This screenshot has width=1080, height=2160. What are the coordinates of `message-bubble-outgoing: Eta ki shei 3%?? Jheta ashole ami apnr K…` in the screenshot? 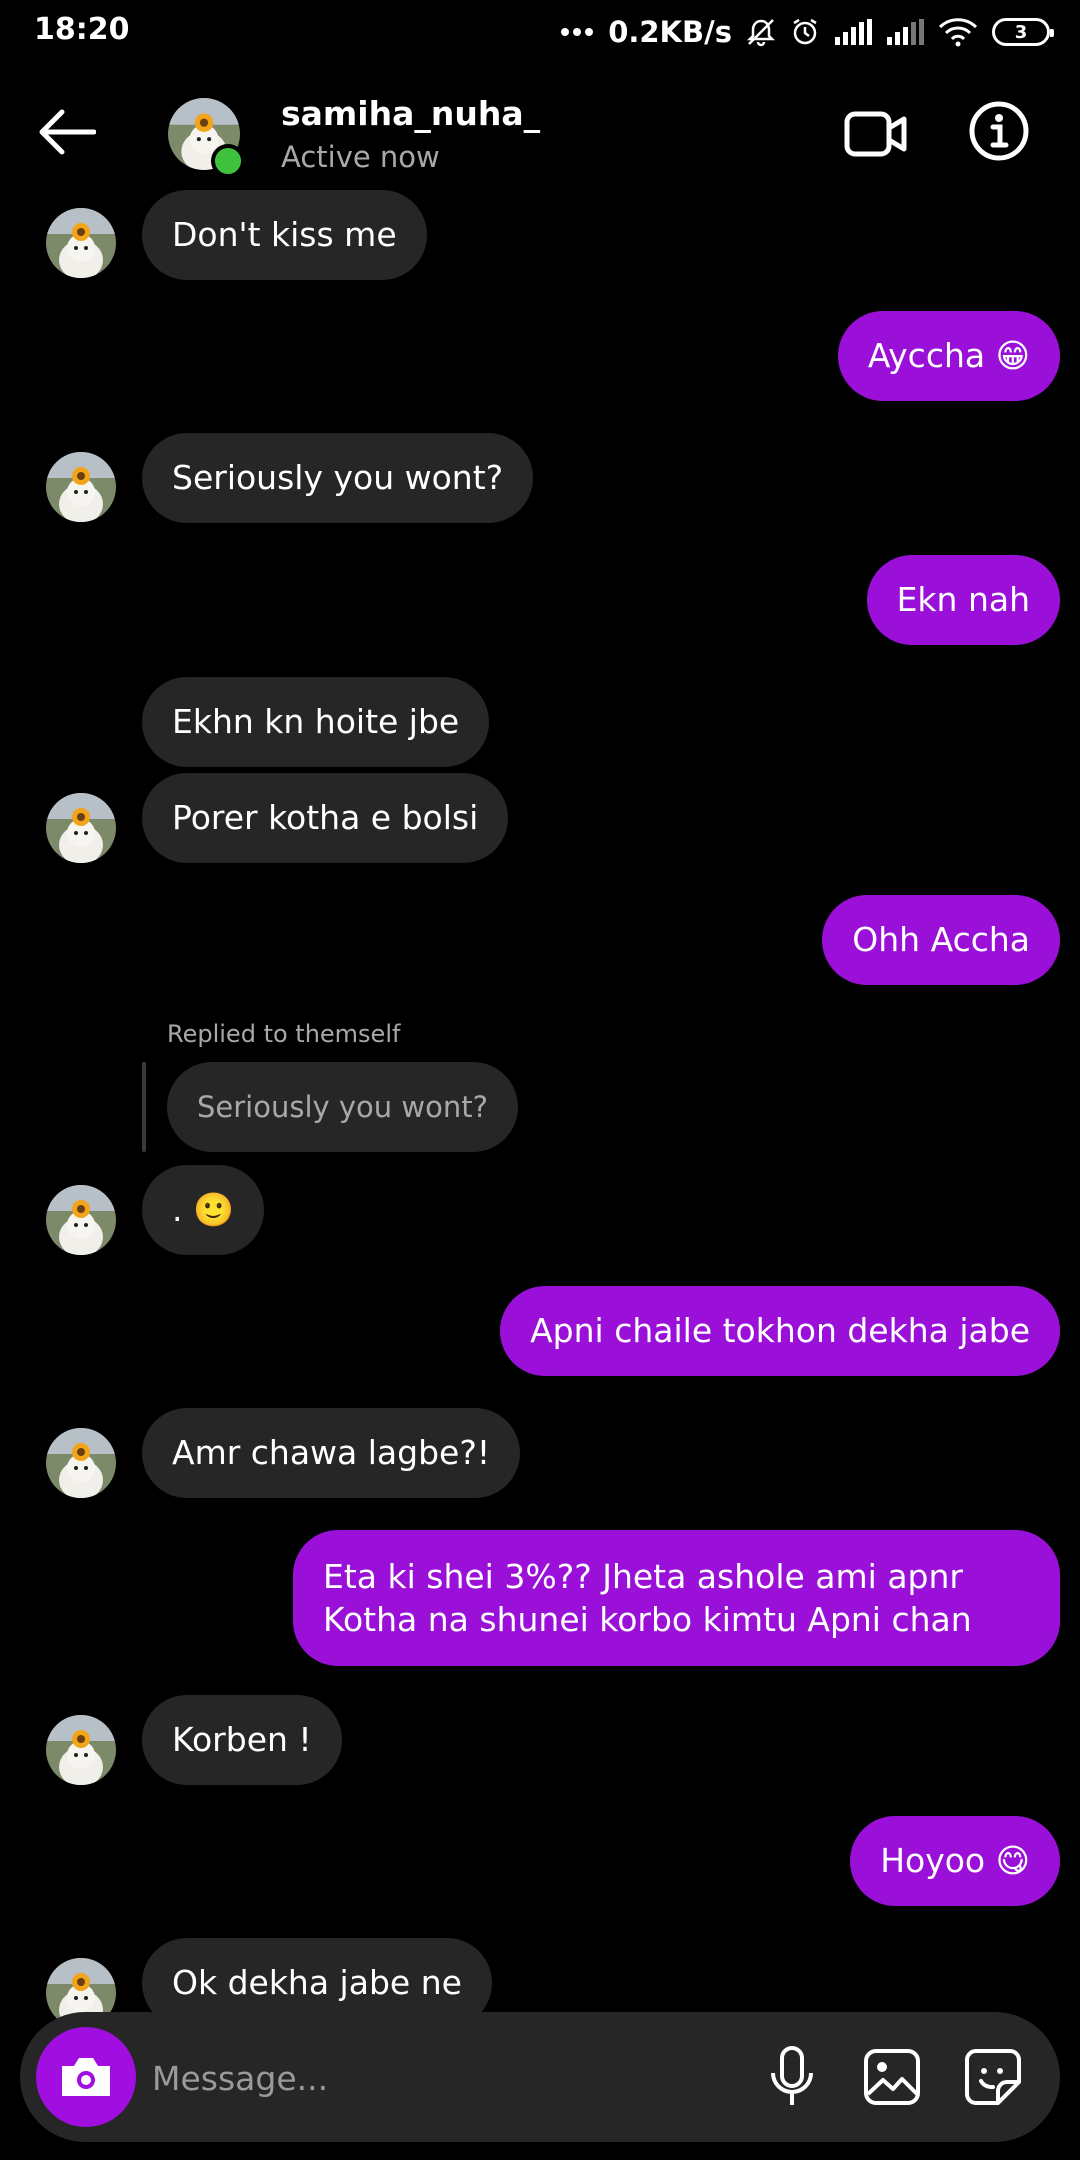 It's located at (676, 1598).